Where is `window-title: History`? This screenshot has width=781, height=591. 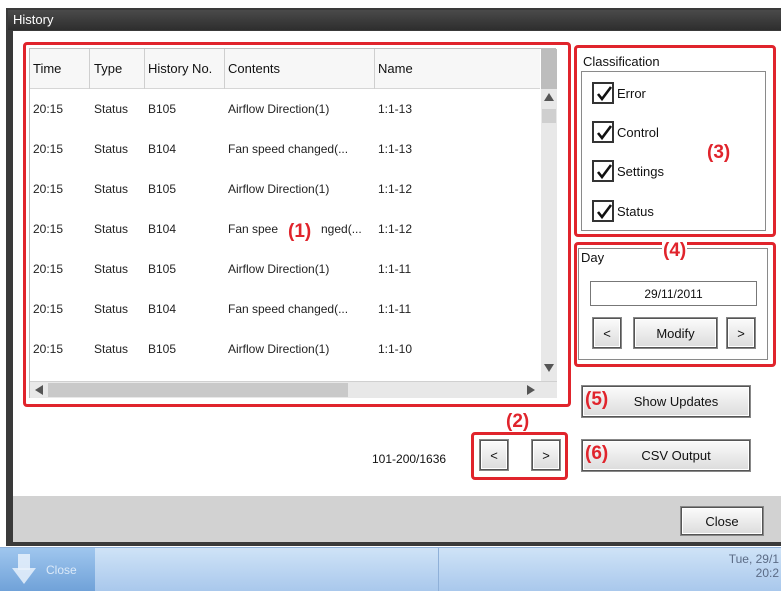
window-title: History is located at coordinates (394, 20).